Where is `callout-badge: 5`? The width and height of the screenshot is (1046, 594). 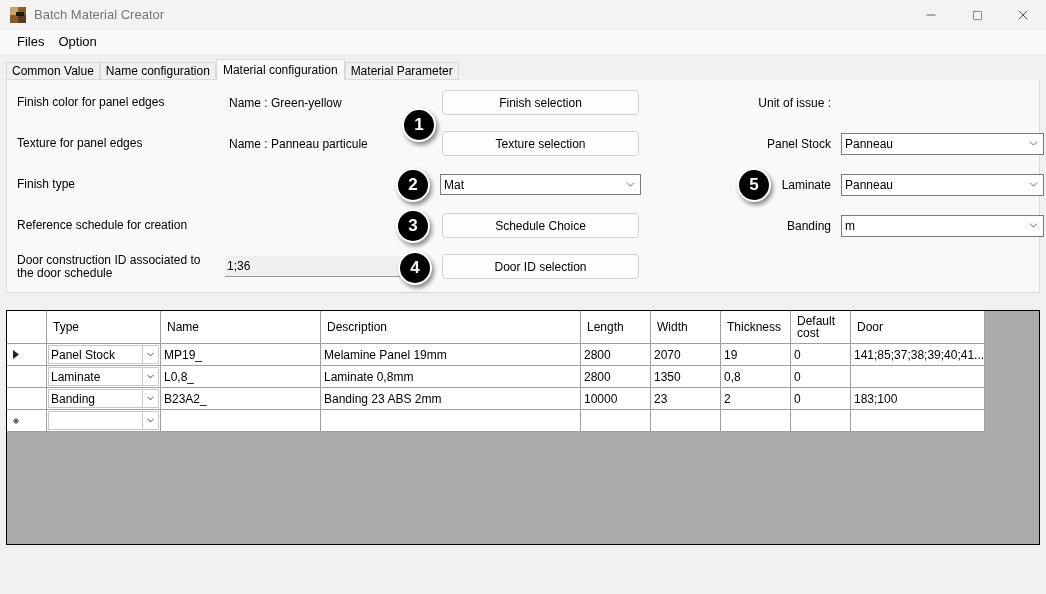
callout-badge: 5 is located at coordinates (754, 185).